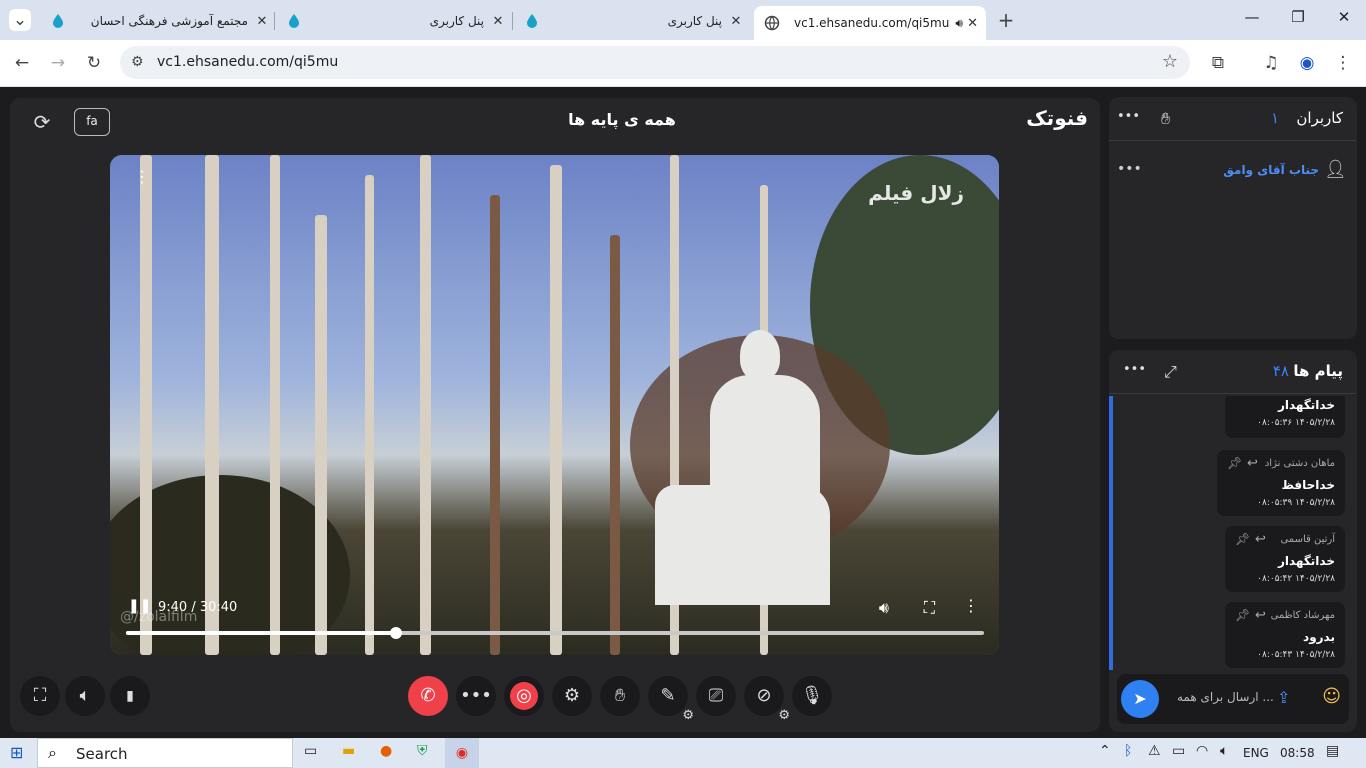 This screenshot has width=1366, height=768. I want to click on attach-icon: ⇪, so click(1283, 697).